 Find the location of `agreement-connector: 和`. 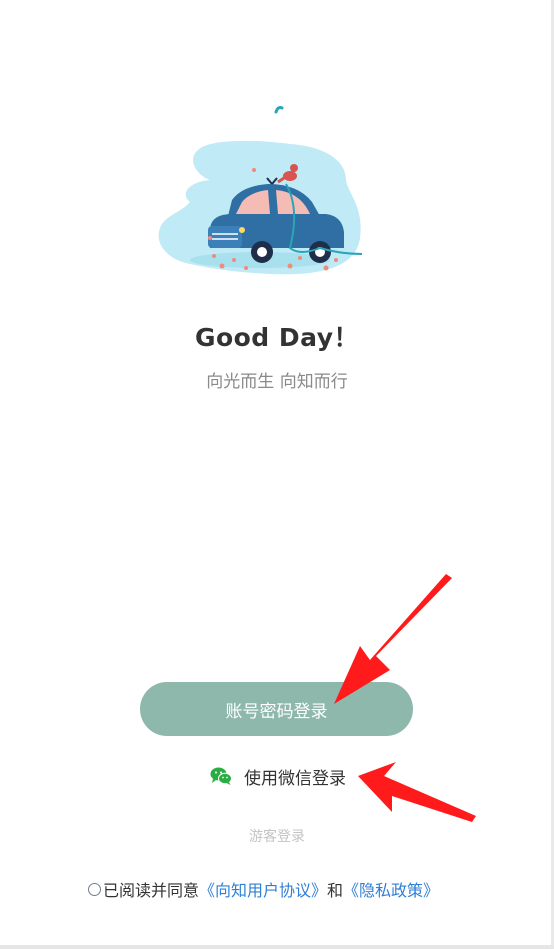

agreement-connector: 和 is located at coordinates (335, 890).